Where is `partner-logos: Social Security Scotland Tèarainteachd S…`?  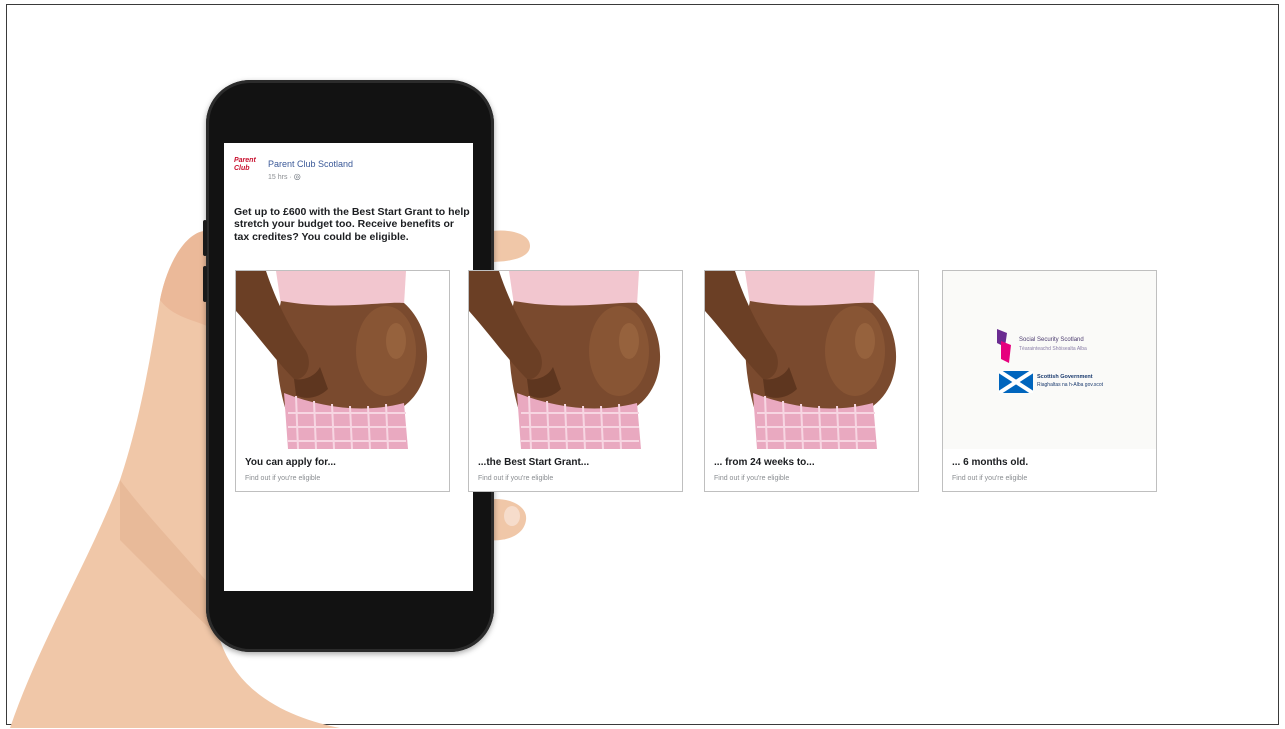
partner-logos: Social Security Scotland Tèarainteachd S… is located at coordinates (1049, 360).